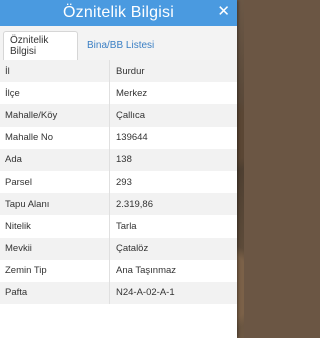 The width and height of the screenshot is (320, 338). Describe the element at coordinates (132, 249) in the screenshot. I see `attribute-value: Çatalöz` at that location.